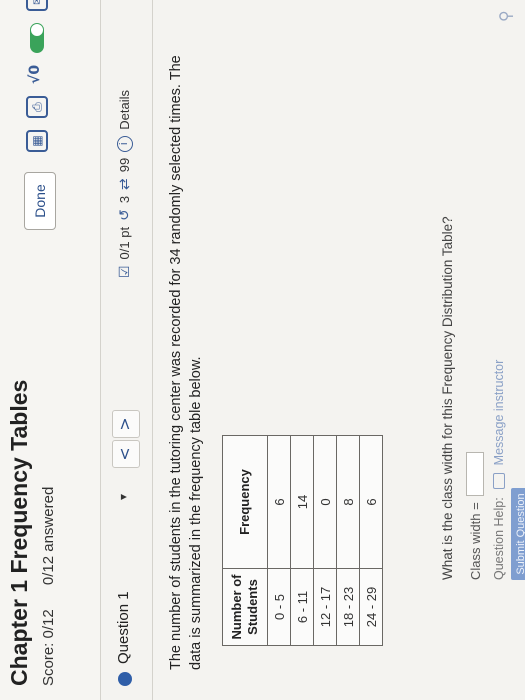 Image resolution: width=525 pixels, height=700 pixels. I want to click on question-help-label: Question Help:, so click(499, 538).